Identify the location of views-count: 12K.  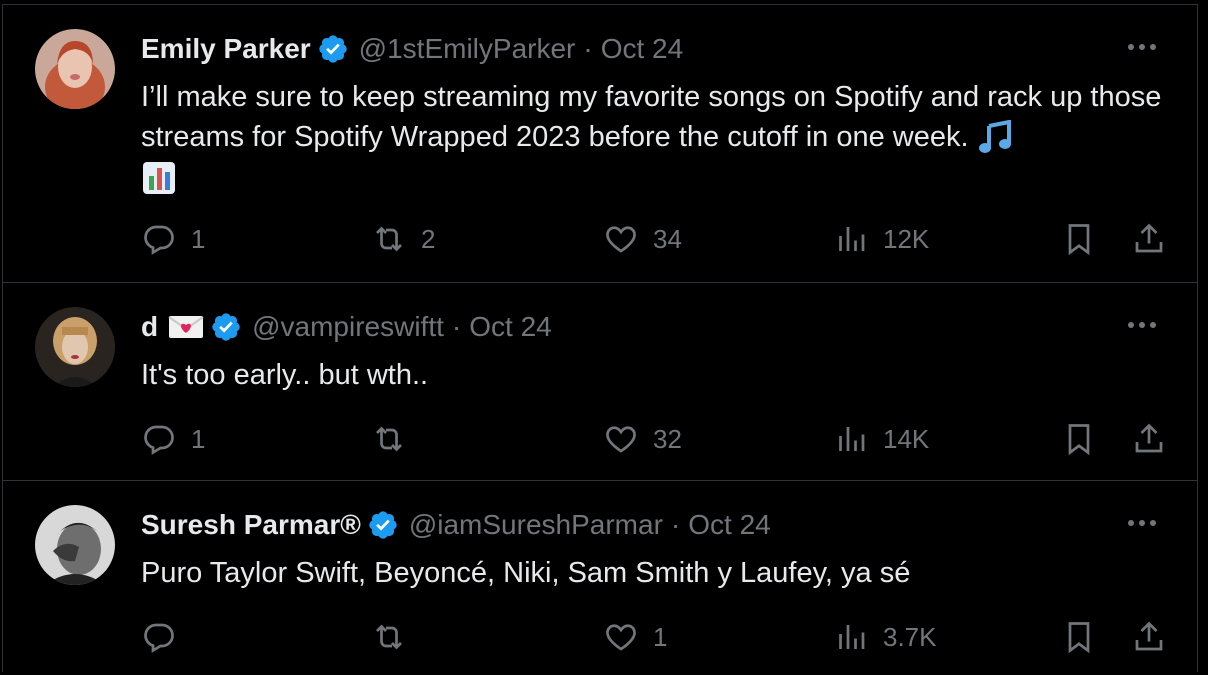
(906, 238).